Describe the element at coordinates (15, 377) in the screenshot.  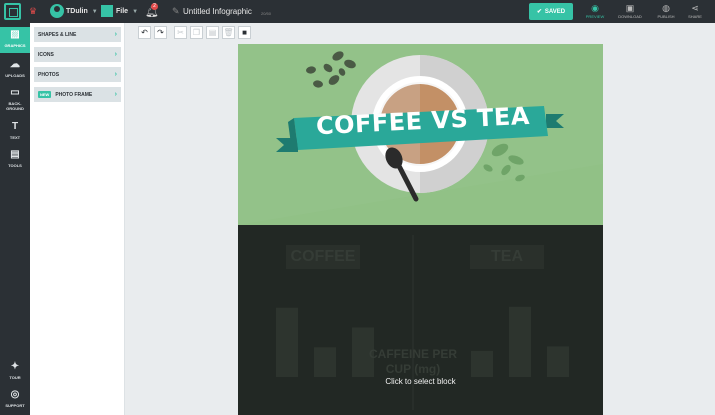
I see `rail-label: TOUR` at that location.